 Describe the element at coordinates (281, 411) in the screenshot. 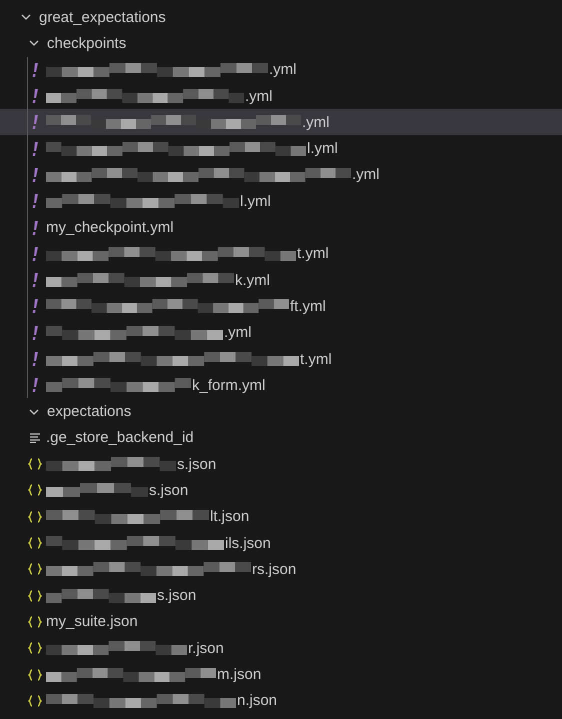

I see `tree-folder: expectations` at that location.